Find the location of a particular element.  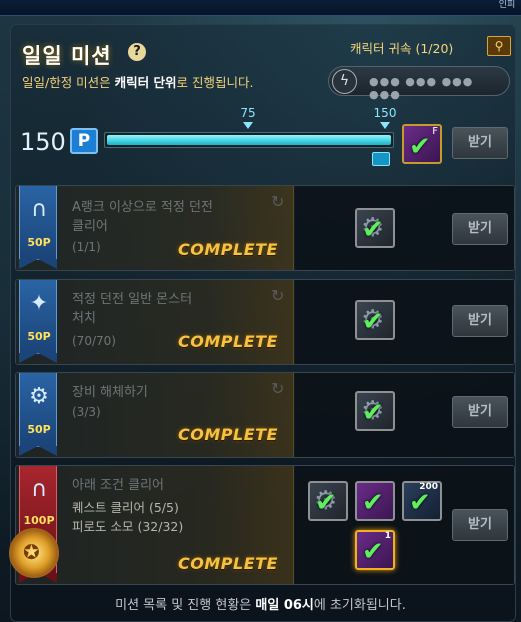

mission-title: 장비 해체하기 is located at coordinates (110, 392).